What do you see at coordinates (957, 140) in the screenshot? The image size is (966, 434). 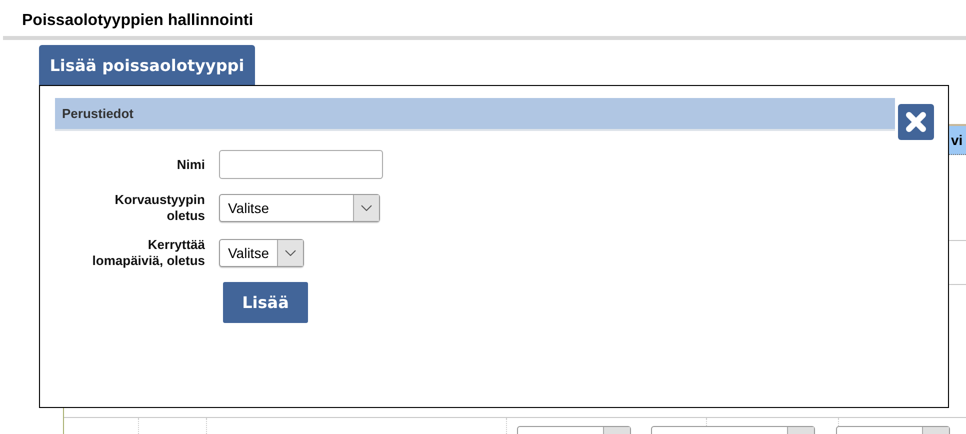 I see `column-header: vi` at bounding box center [957, 140].